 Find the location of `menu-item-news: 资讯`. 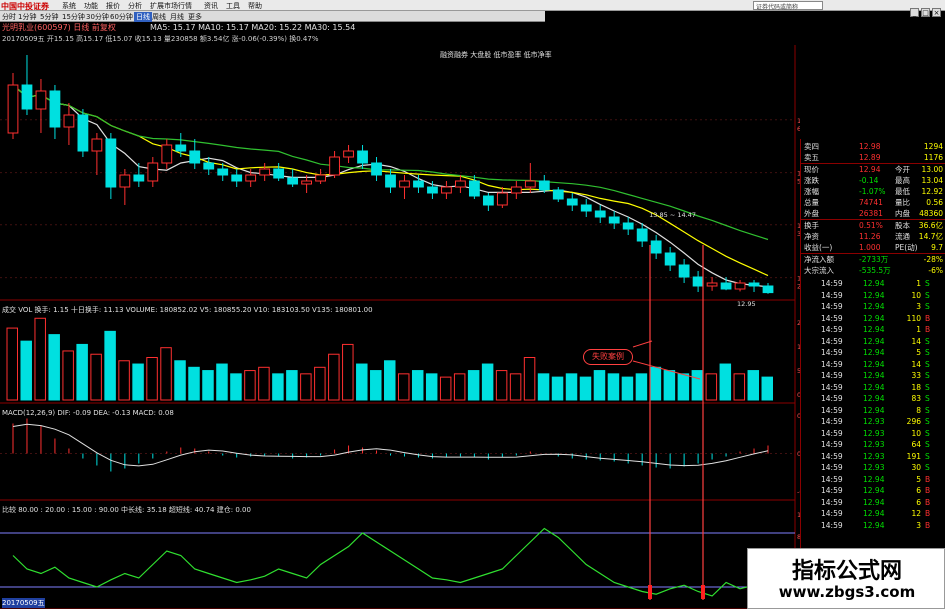

menu-item-news: 资讯 is located at coordinates (211, 6).